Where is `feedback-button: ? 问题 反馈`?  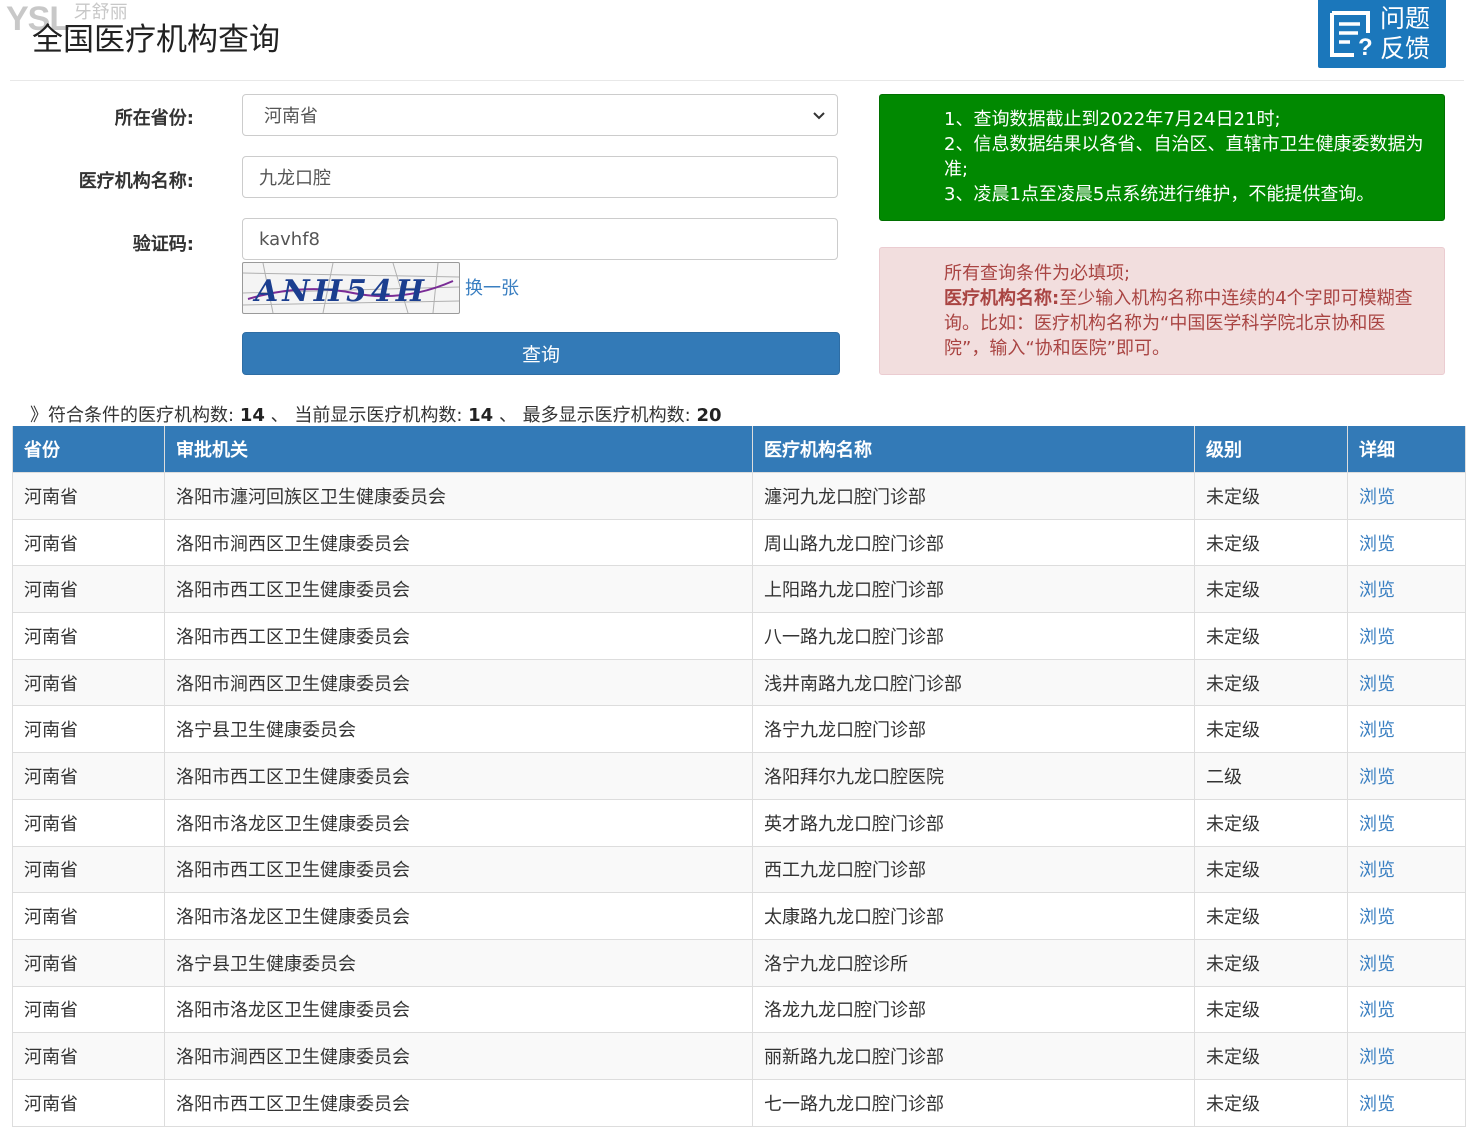 feedback-button: ? 问题 反馈 is located at coordinates (1382, 34).